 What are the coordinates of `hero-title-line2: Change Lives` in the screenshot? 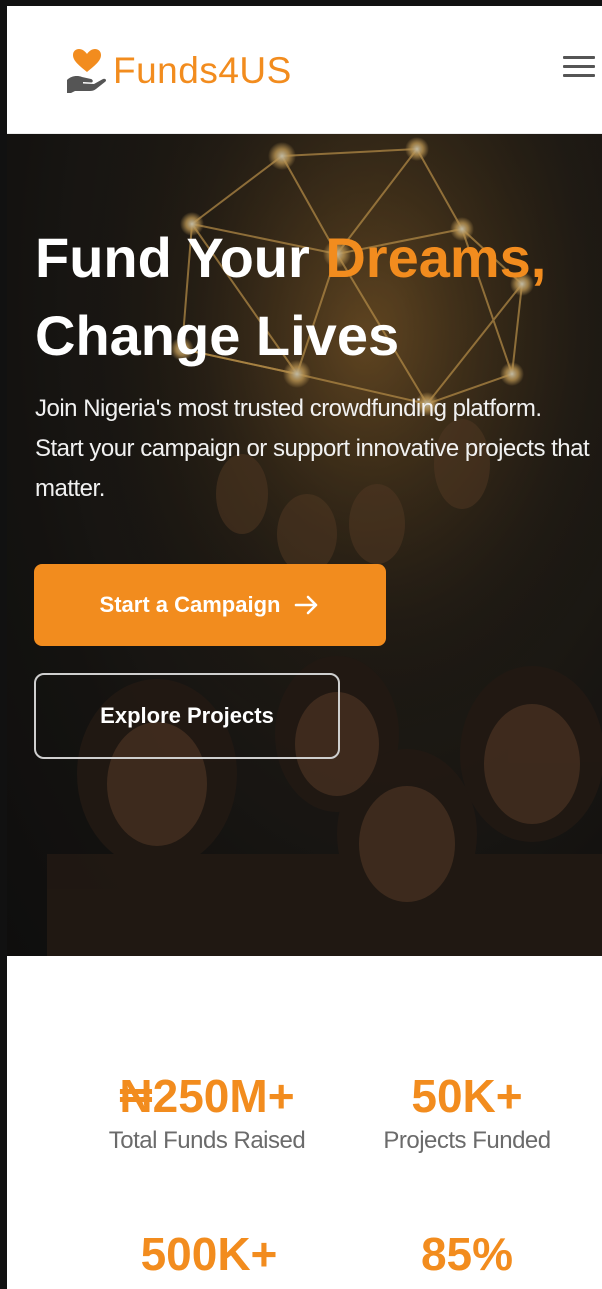 It's located at (217, 335).